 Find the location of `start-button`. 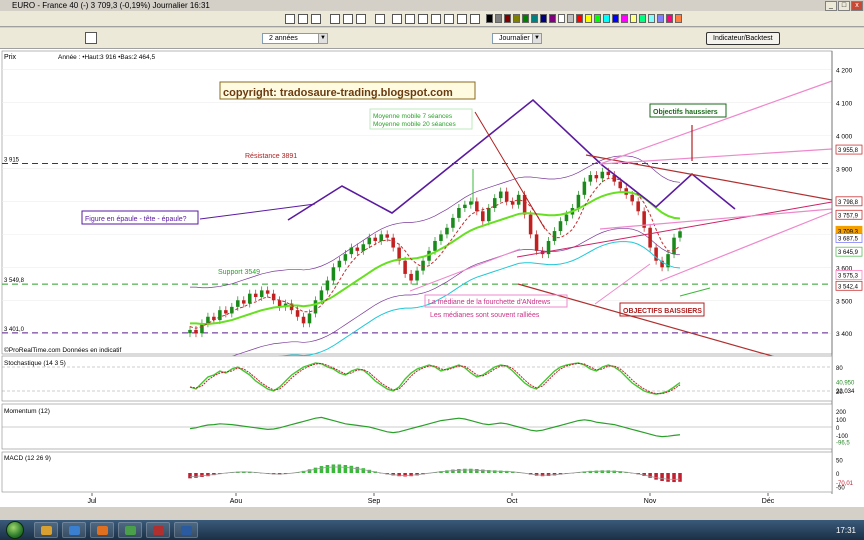

start-button is located at coordinates (15, 530).